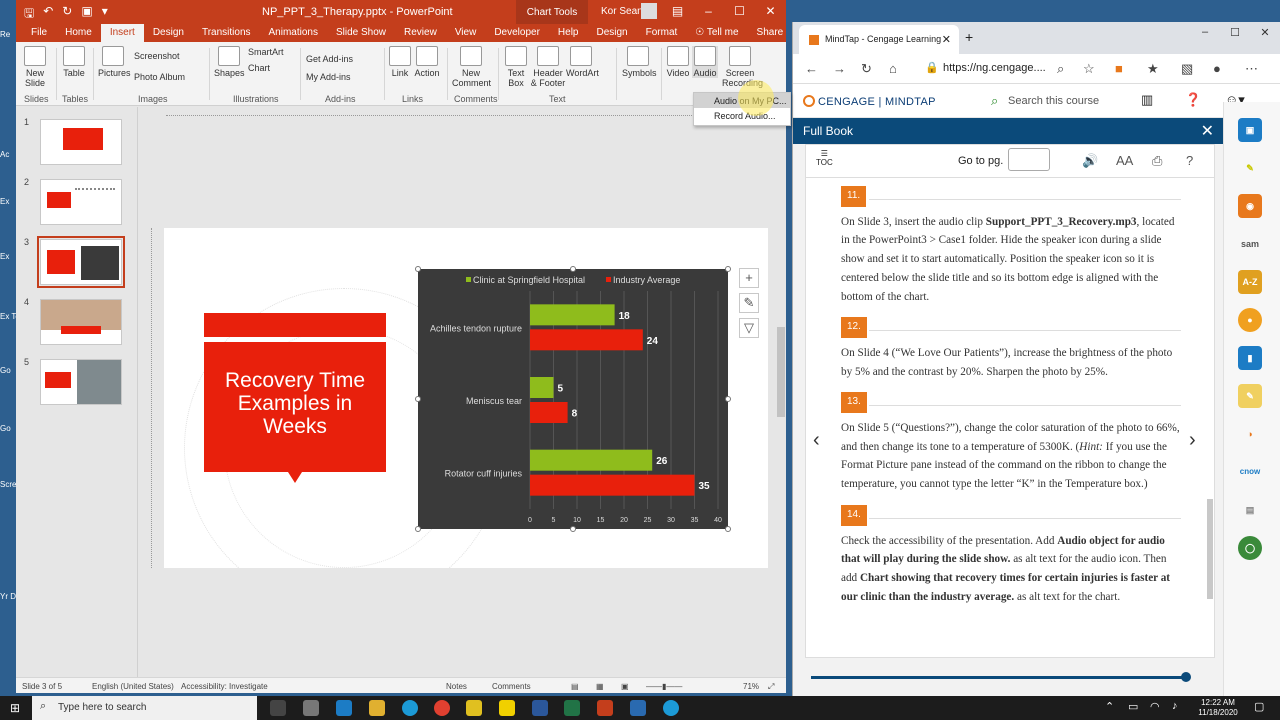 The image size is (1280, 720). I want to click on edge-icon, so click(410, 708).